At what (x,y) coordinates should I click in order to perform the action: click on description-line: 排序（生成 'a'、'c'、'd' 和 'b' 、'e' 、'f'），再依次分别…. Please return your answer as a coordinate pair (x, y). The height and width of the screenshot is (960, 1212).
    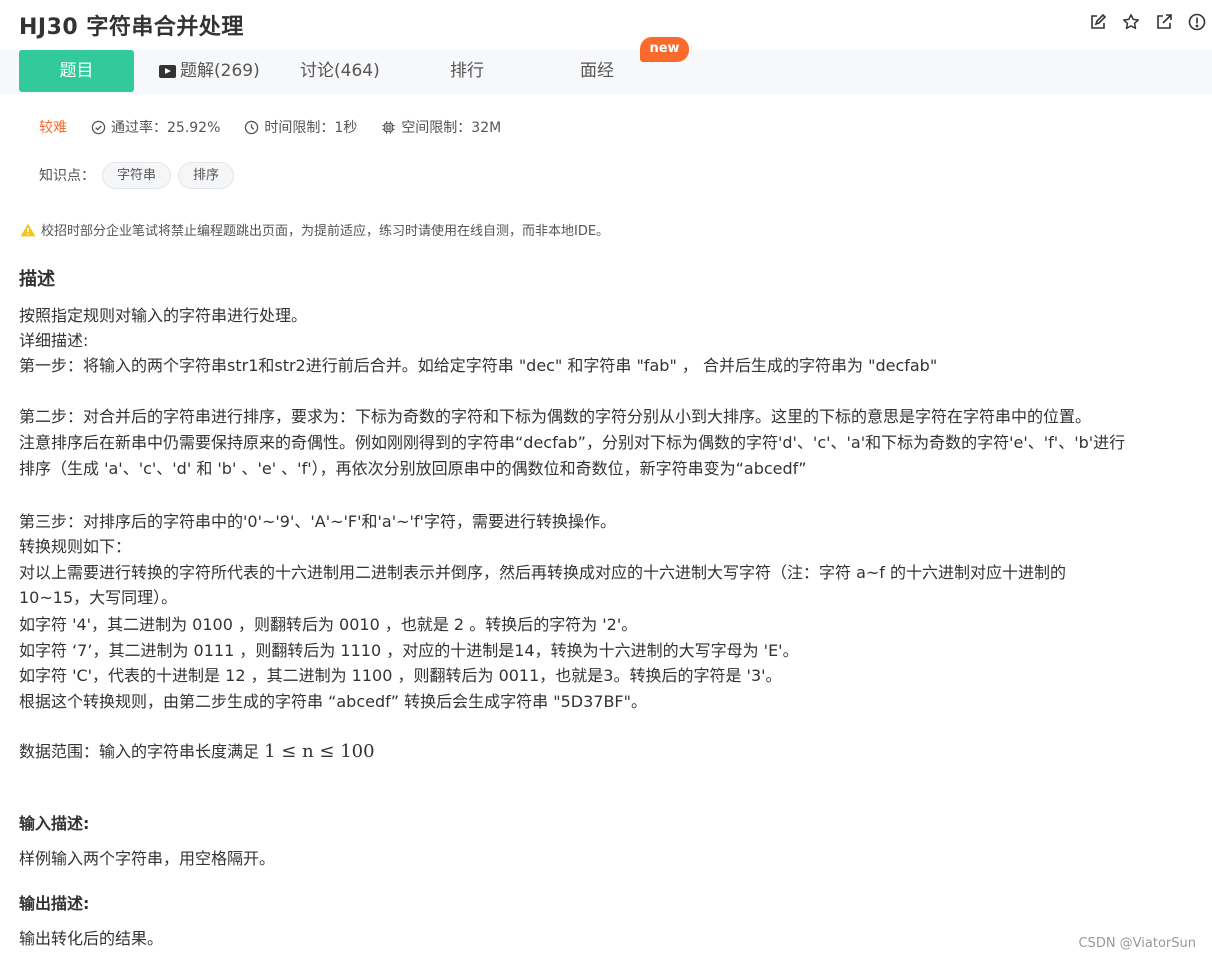
    Looking at the image, I should click on (413, 468).